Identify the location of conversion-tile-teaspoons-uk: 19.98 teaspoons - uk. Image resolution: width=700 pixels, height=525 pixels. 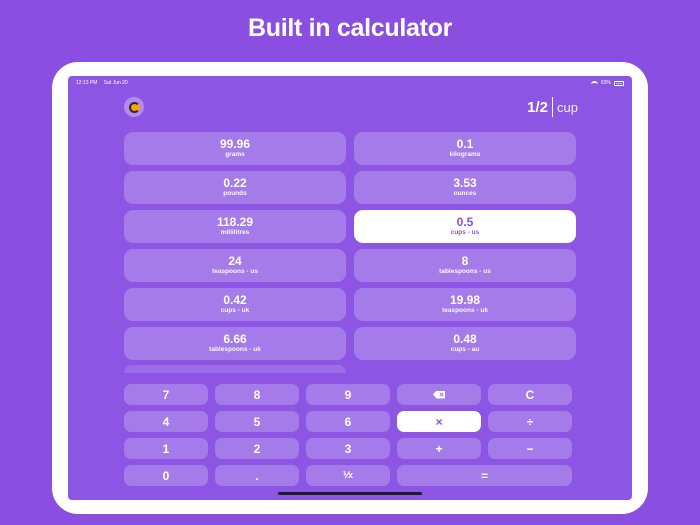
(465, 304).